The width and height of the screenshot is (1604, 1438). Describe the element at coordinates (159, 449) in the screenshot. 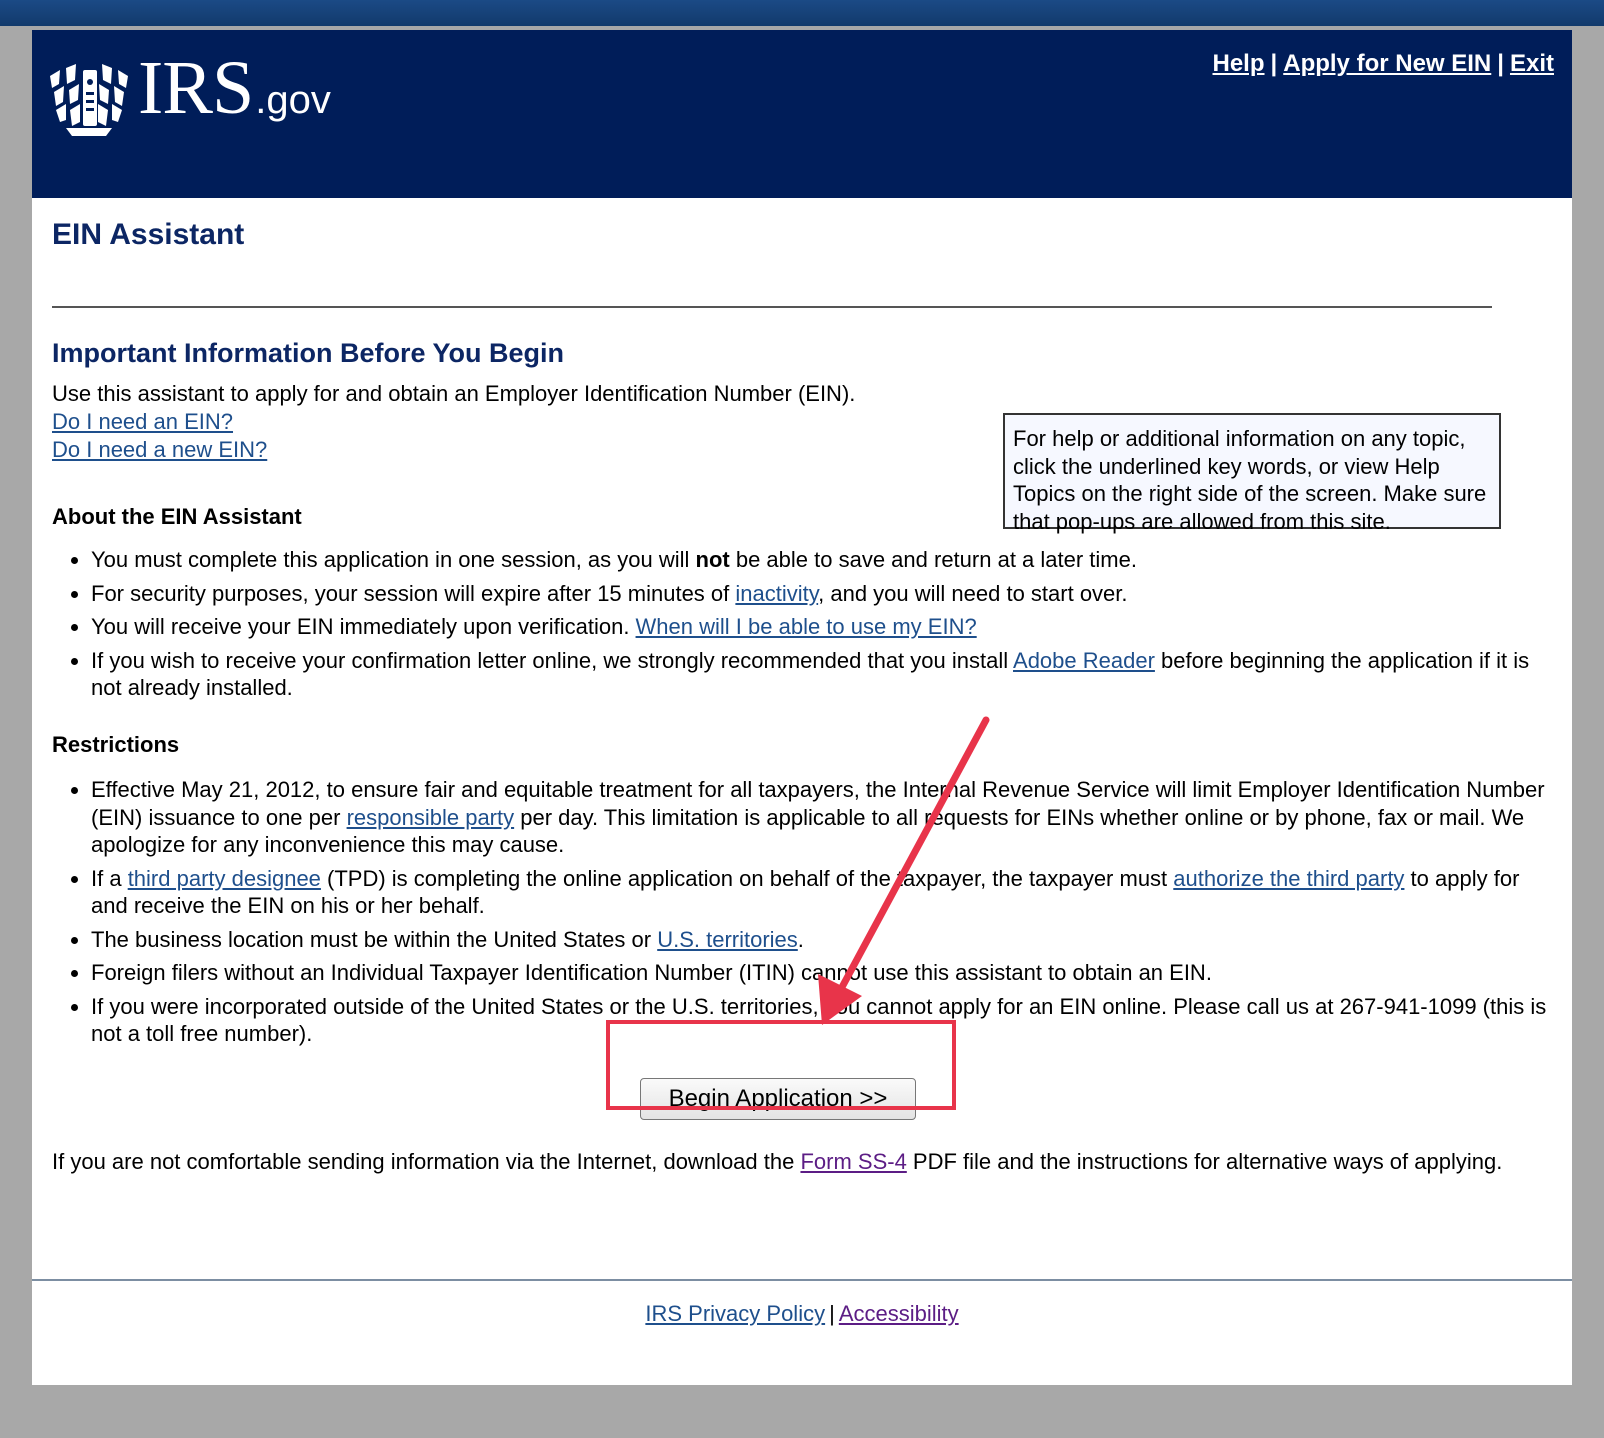

I see `need-new-ein-link: Do I need a new EIN?` at that location.